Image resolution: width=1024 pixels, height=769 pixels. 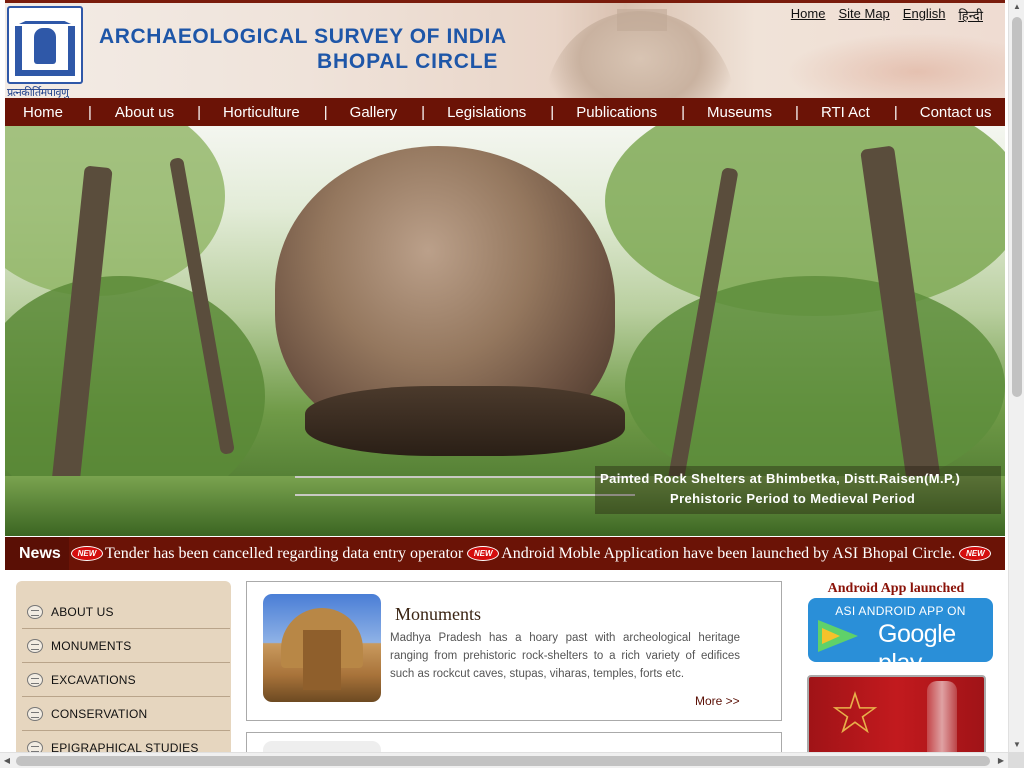 I want to click on horizontal-scroll-thumb, so click(x=503, y=761).